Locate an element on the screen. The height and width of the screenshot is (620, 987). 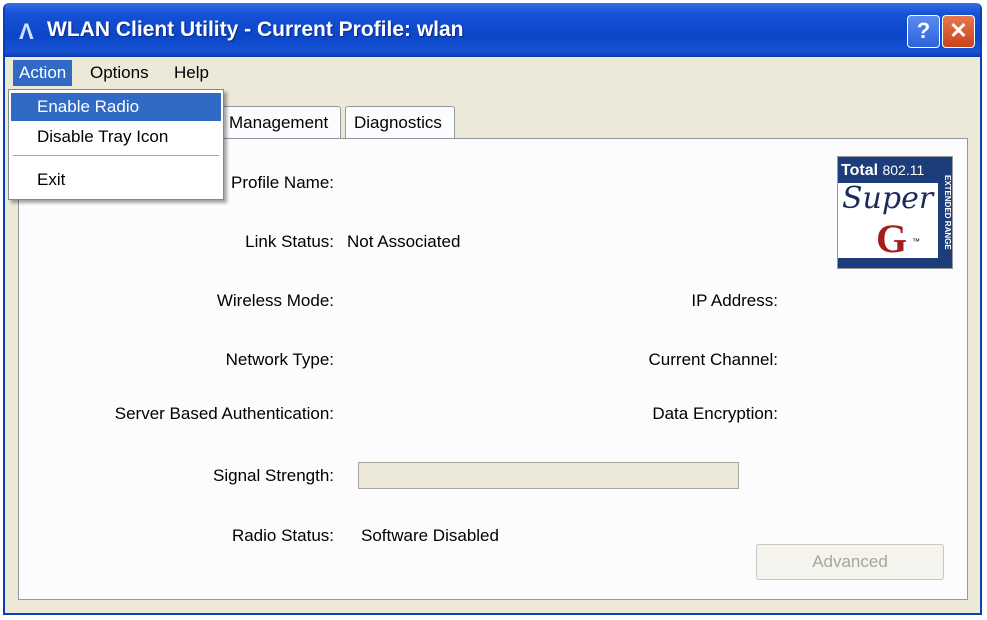
logo-standard-text: 802.11 is located at coordinates (903, 170).